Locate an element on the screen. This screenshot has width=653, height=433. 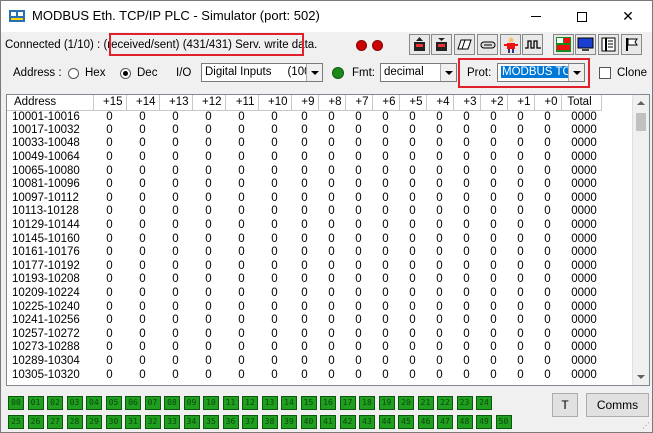
flag-icon is located at coordinates (631, 44).